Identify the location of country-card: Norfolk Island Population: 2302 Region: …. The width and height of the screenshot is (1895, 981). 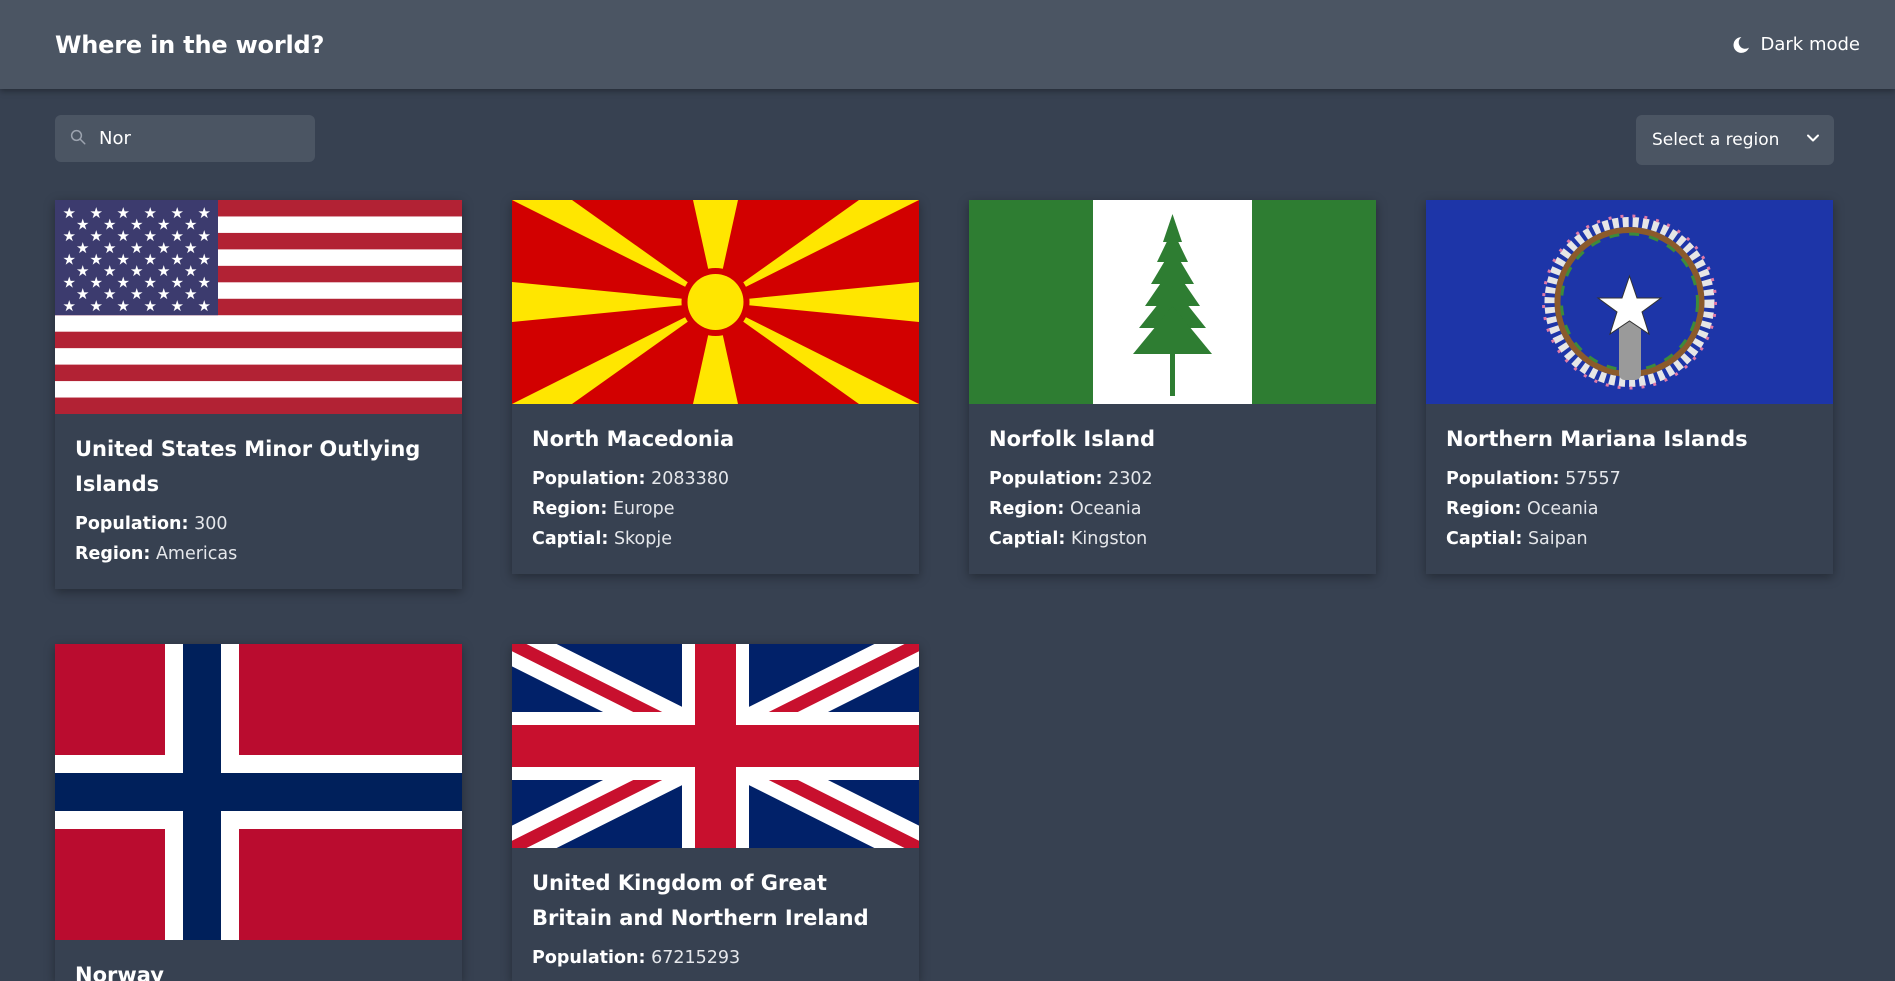
(1172, 387).